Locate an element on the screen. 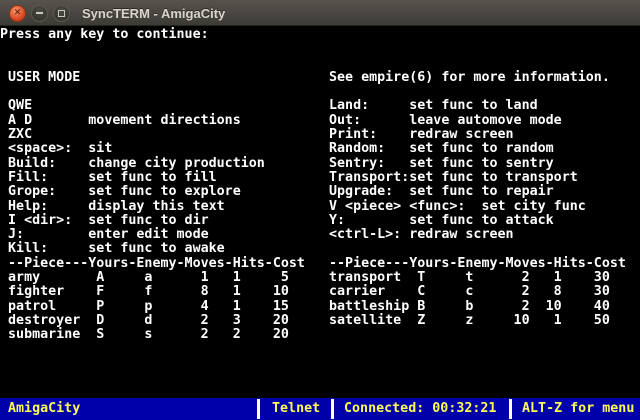 This screenshot has height=420, width=640. maximize-icon is located at coordinates (61, 13).